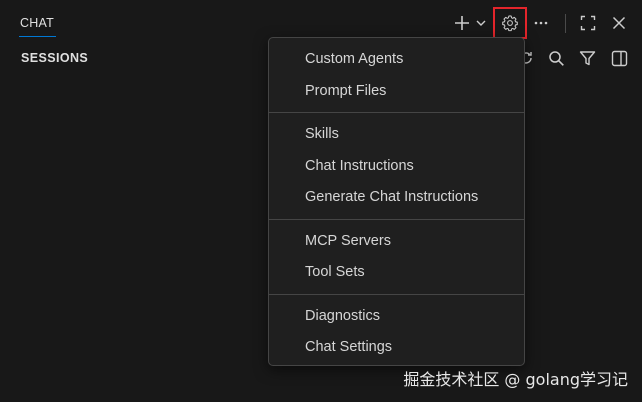 The height and width of the screenshot is (402, 642). What do you see at coordinates (396, 348) in the screenshot?
I see `menu-item-chat-settings: Chat Settings` at bounding box center [396, 348].